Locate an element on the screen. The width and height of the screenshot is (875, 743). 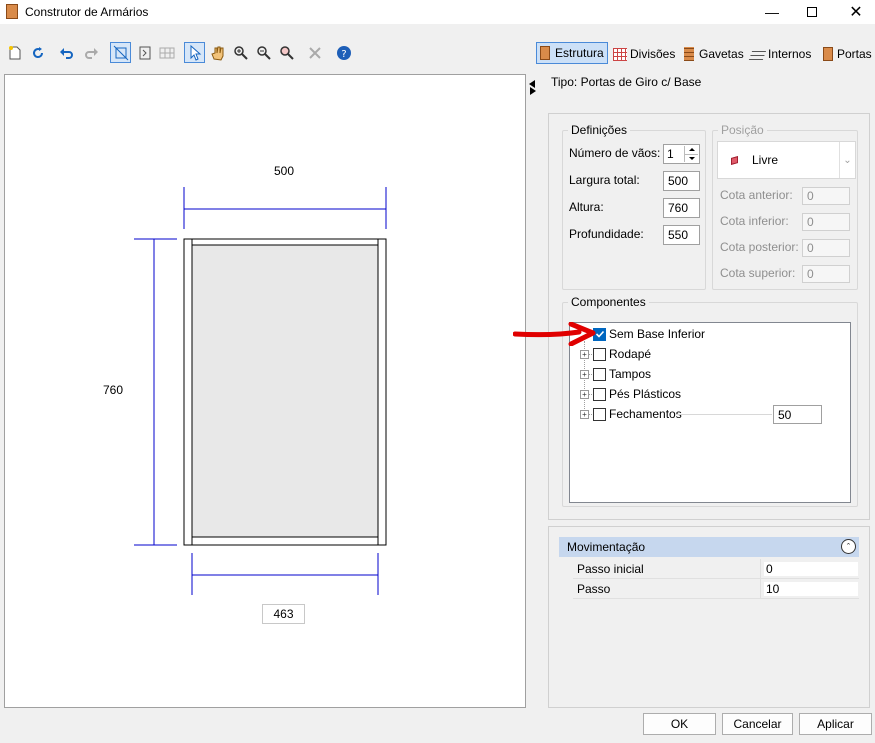
spin-buttons is located at coordinates (691, 154).